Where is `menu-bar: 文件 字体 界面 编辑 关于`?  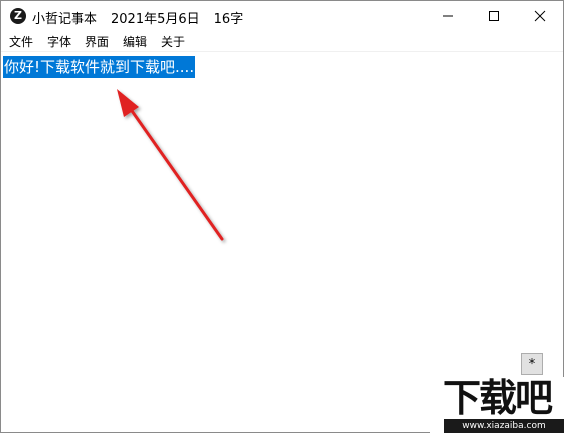 menu-bar: 文件 字体 界面 编辑 关于 is located at coordinates (282, 41).